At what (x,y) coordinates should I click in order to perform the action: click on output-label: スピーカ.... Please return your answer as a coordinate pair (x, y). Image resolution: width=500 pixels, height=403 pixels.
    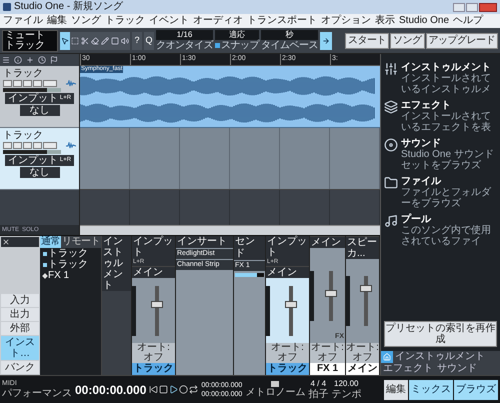
    Looking at the image, I should click on (362, 247).